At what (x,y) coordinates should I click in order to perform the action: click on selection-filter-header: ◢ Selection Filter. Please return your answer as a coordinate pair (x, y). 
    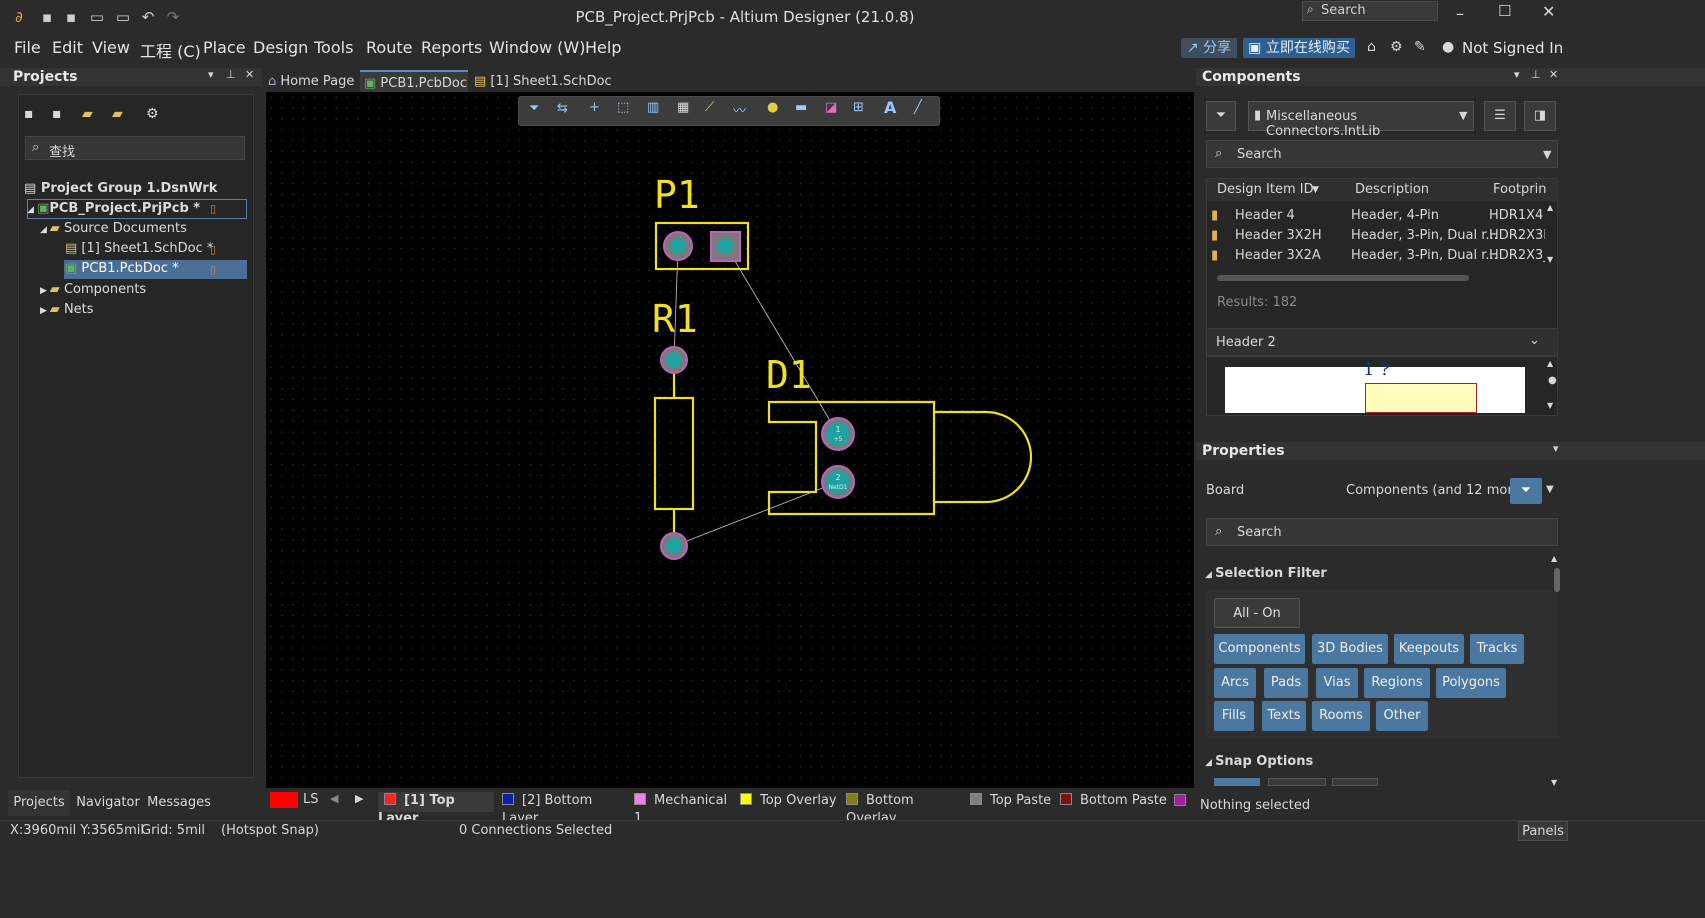
    Looking at the image, I should click on (1266, 573).